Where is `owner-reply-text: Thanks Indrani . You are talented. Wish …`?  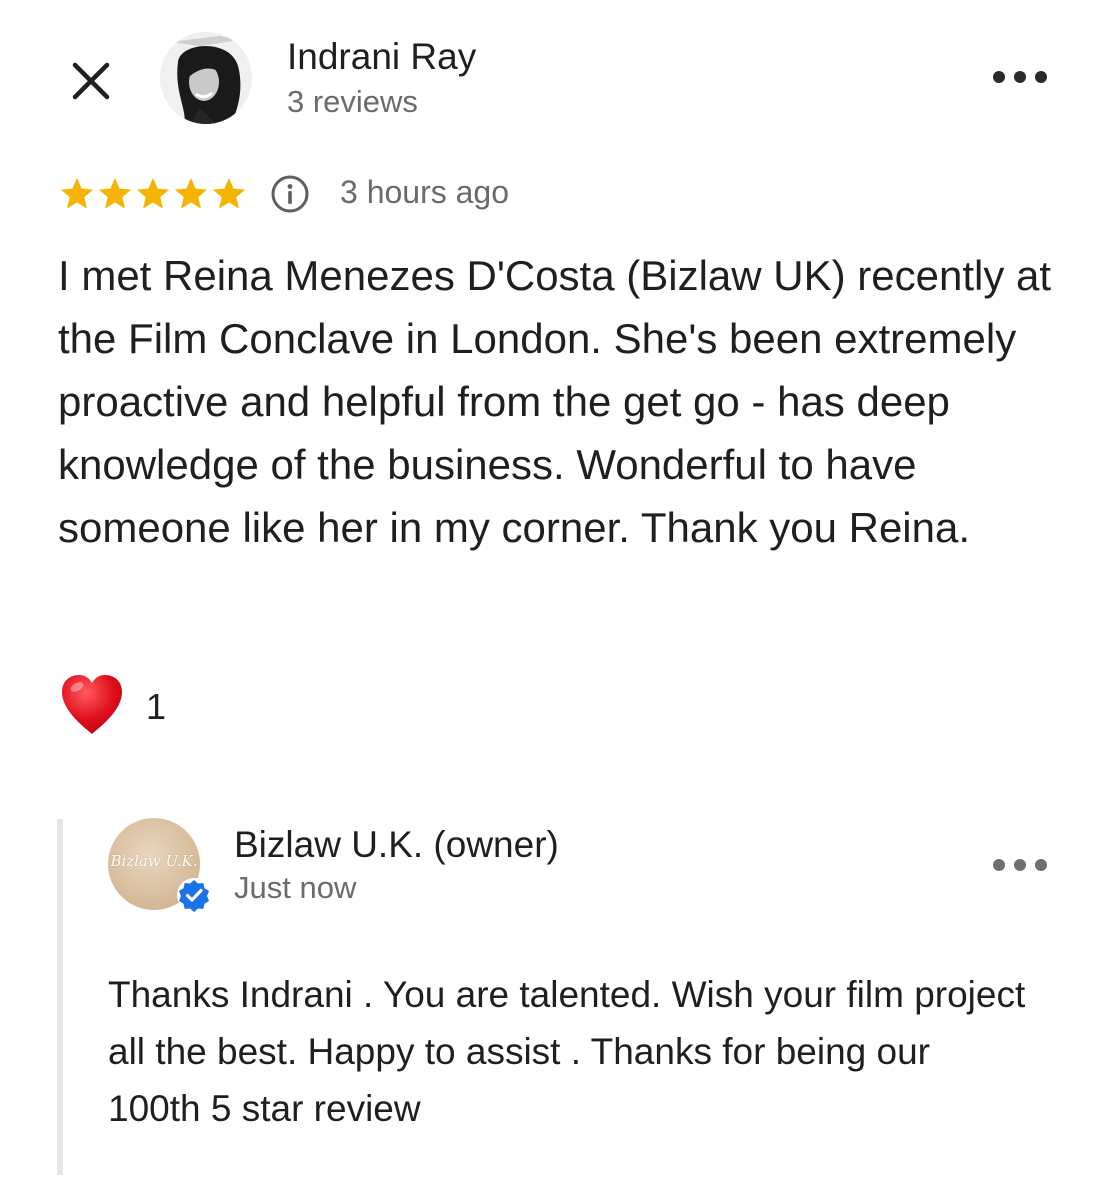 owner-reply-text: Thanks Indrani . You are talented. Wish … is located at coordinates (567, 1051).